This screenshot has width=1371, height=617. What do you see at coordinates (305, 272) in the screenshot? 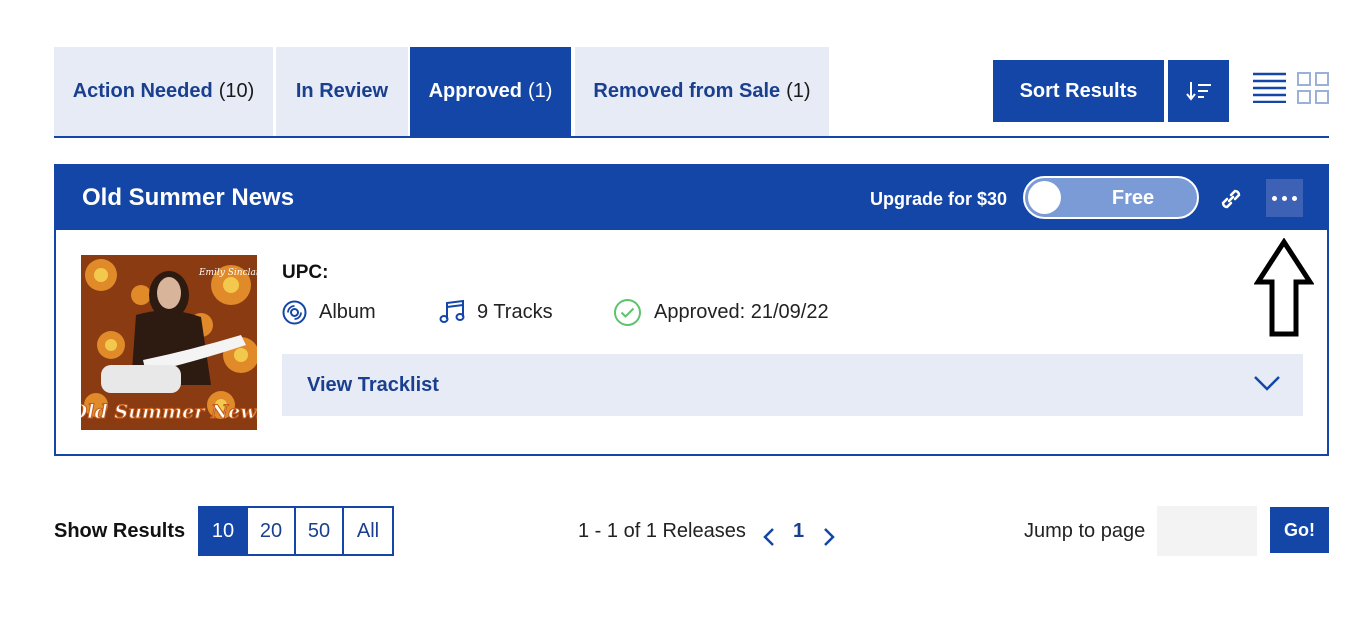
I see `upc-label: UPC:` at bounding box center [305, 272].